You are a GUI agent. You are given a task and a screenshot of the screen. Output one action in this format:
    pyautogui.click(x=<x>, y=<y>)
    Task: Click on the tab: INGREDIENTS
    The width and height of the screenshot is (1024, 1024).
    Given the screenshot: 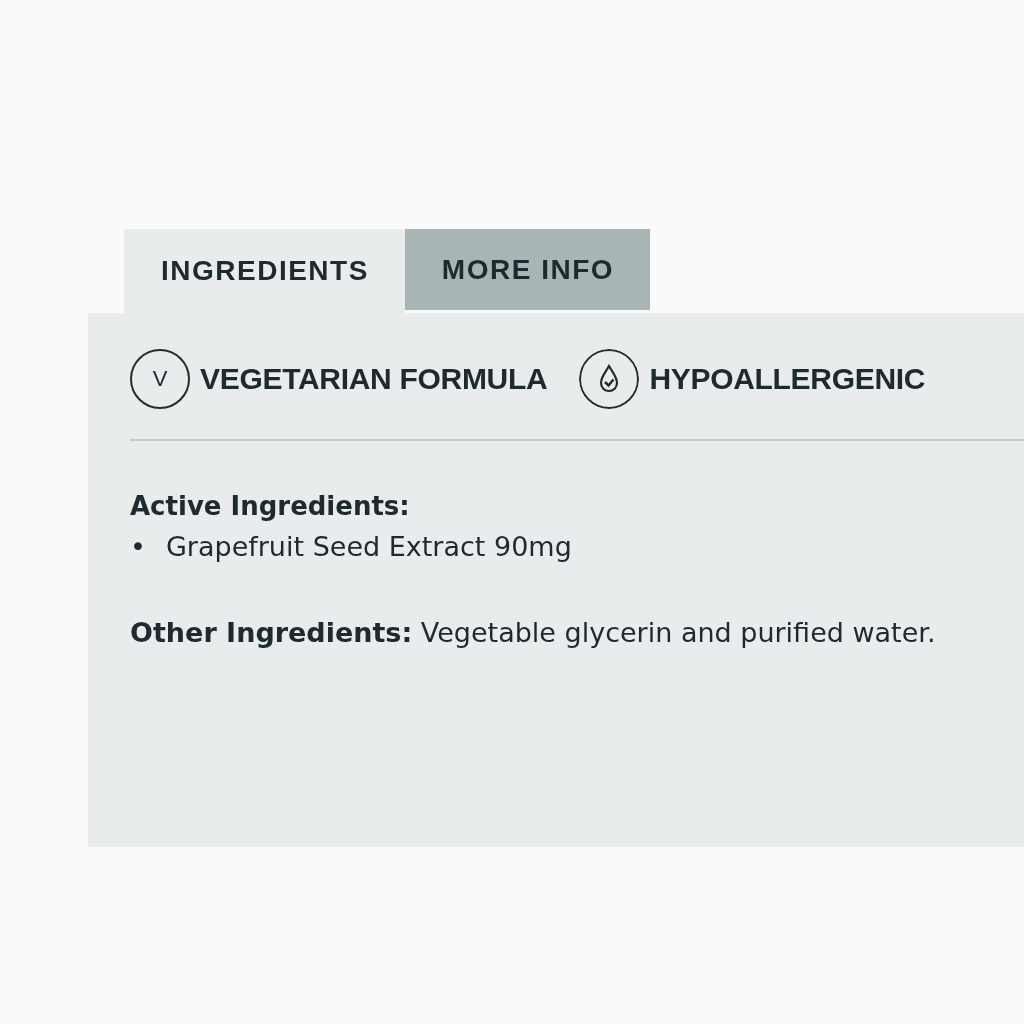 What is the action you would take?
    pyautogui.click(x=264, y=271)
    